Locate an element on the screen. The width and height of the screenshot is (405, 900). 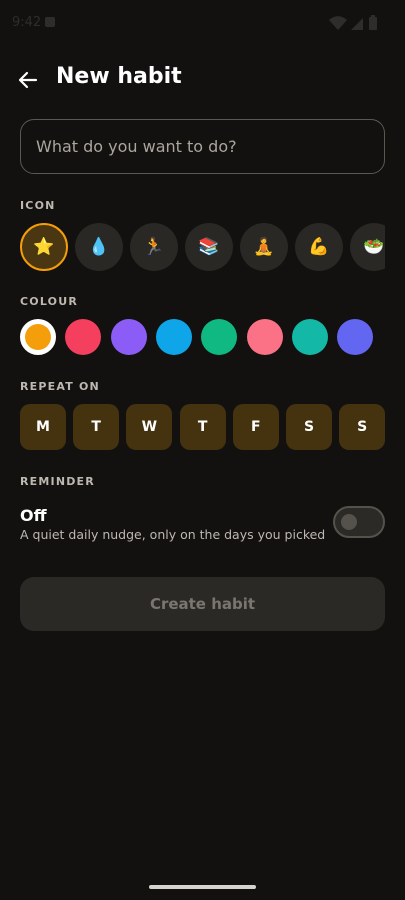
meditation-icon: 🧘 is located at coordinates (264, 247).